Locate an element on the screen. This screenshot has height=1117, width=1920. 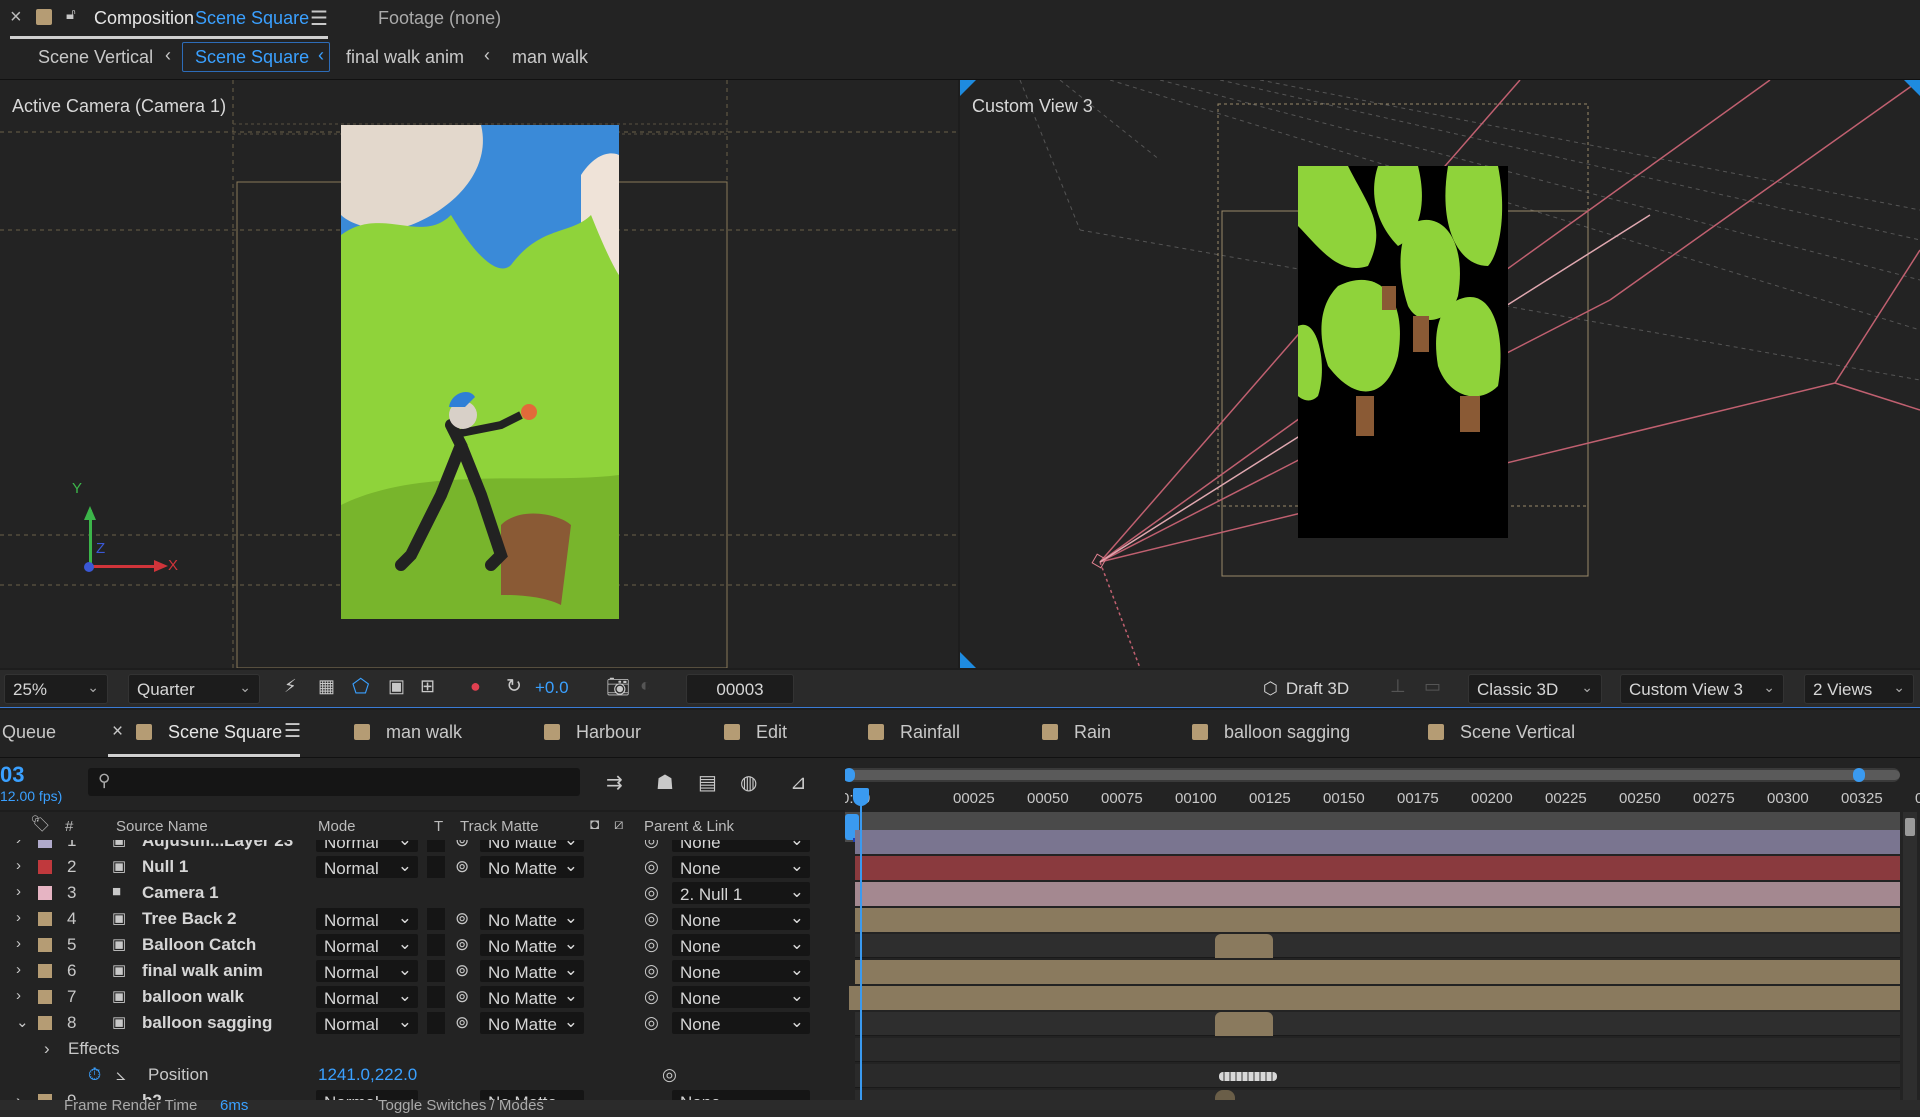
parent-dropdown: 2. Null 1 ⌄ is located at coordinates (741, 893).